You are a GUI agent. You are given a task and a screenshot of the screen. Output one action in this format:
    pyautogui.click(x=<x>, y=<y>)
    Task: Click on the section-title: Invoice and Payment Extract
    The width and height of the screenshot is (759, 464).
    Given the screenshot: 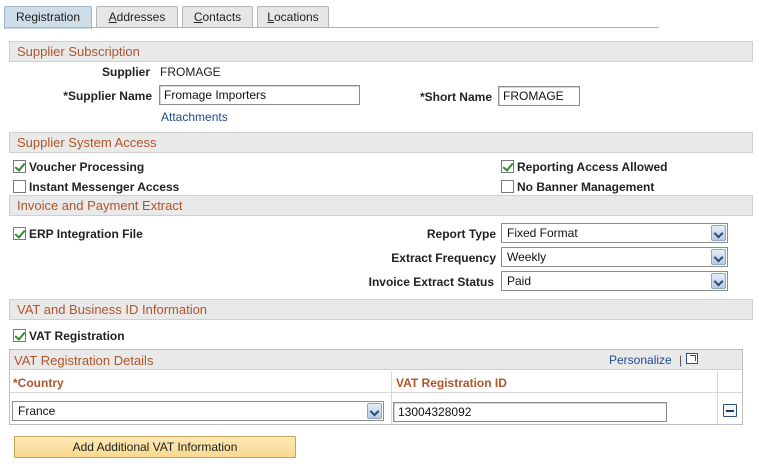 What is the action you would take?
    pyautogui.click(x=100, y=205)
    